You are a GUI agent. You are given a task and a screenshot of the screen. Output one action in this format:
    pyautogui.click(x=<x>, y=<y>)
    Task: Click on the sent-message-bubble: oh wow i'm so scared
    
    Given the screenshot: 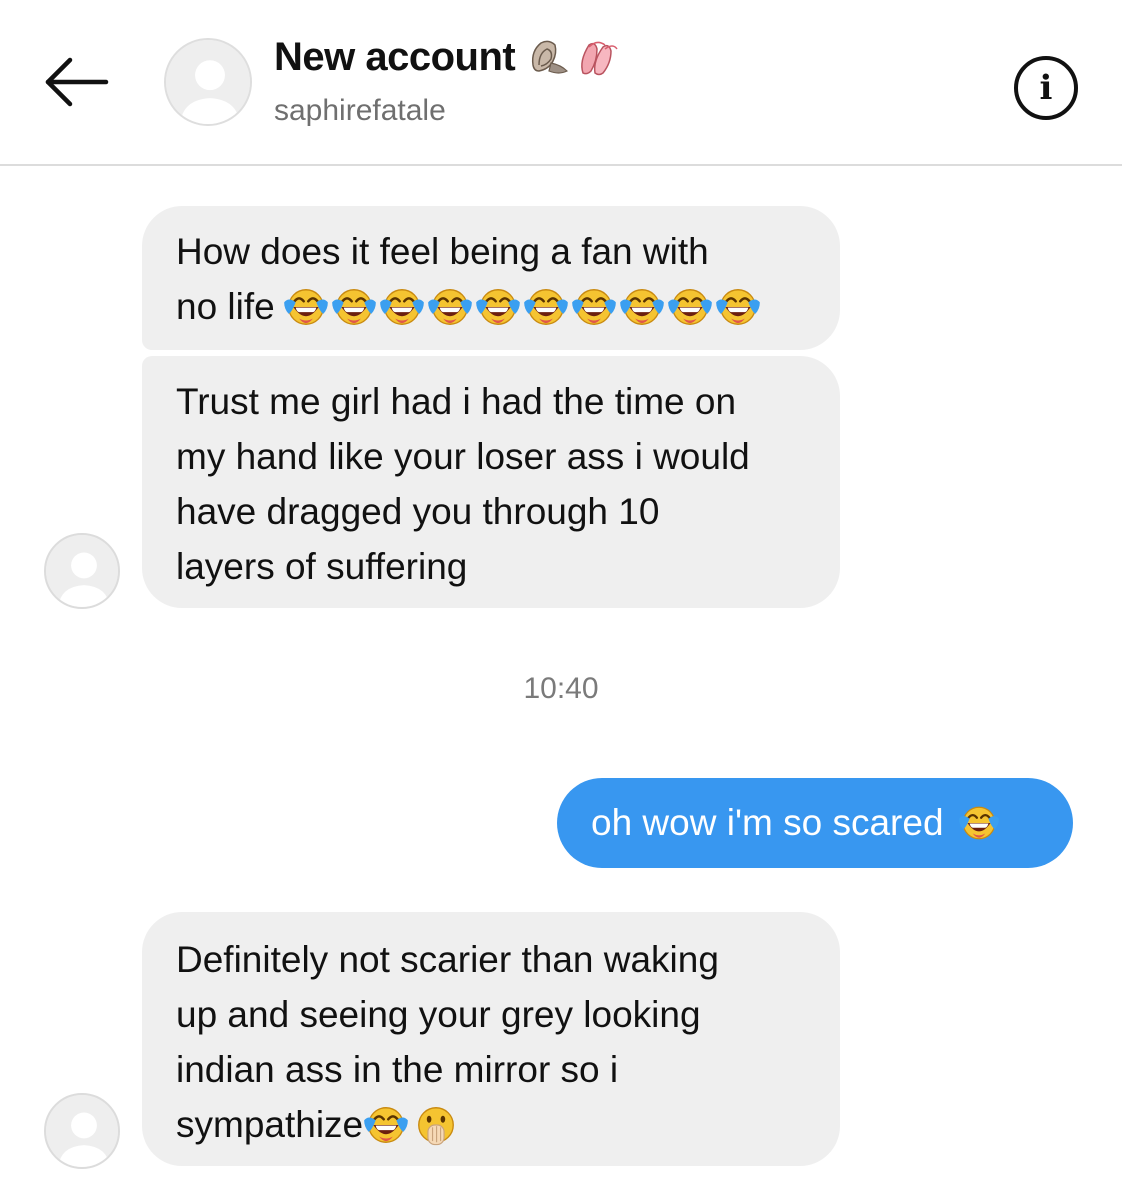 What is the action you would take?
    pyautogui.click(x=815, y=823)
    